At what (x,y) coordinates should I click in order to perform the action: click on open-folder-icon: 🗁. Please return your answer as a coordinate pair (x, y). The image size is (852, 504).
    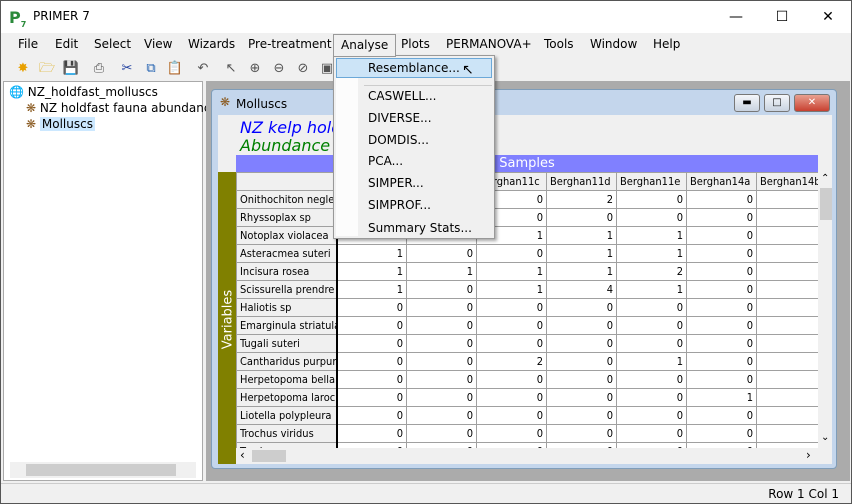
    Looking at the image, I should click on (47, 69).